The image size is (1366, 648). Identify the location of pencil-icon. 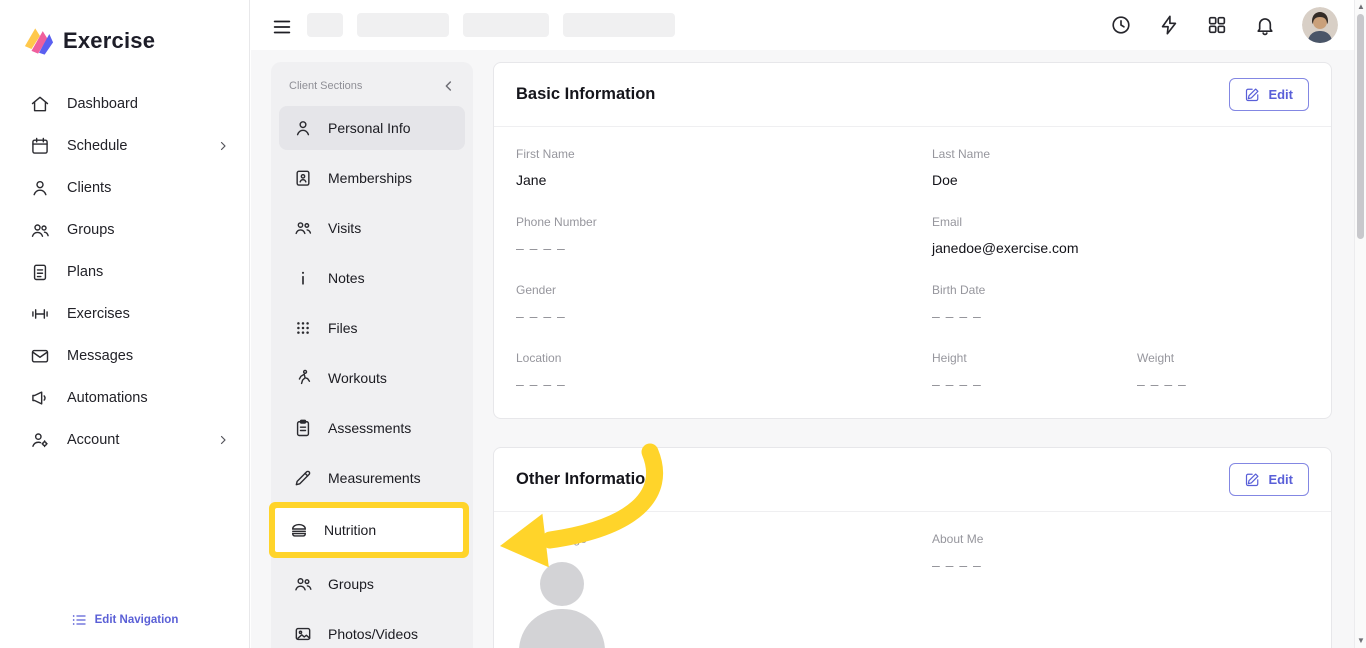
(303, 478).